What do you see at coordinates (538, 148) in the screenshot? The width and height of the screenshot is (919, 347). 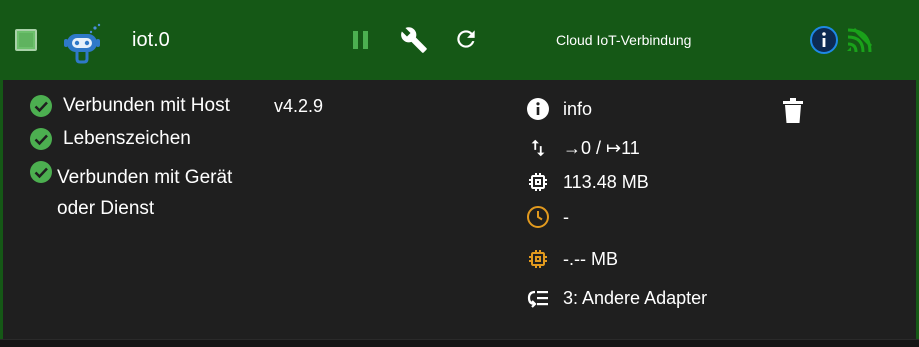 I see `swap-vertical-icon` at bounding box center [538, 148].